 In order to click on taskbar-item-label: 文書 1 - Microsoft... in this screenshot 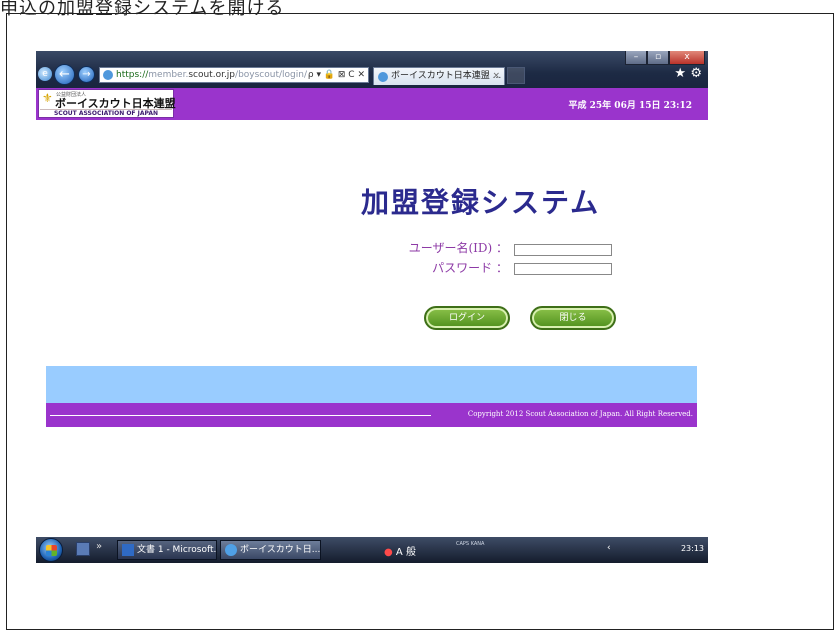, I will do `click(177, 550)`.